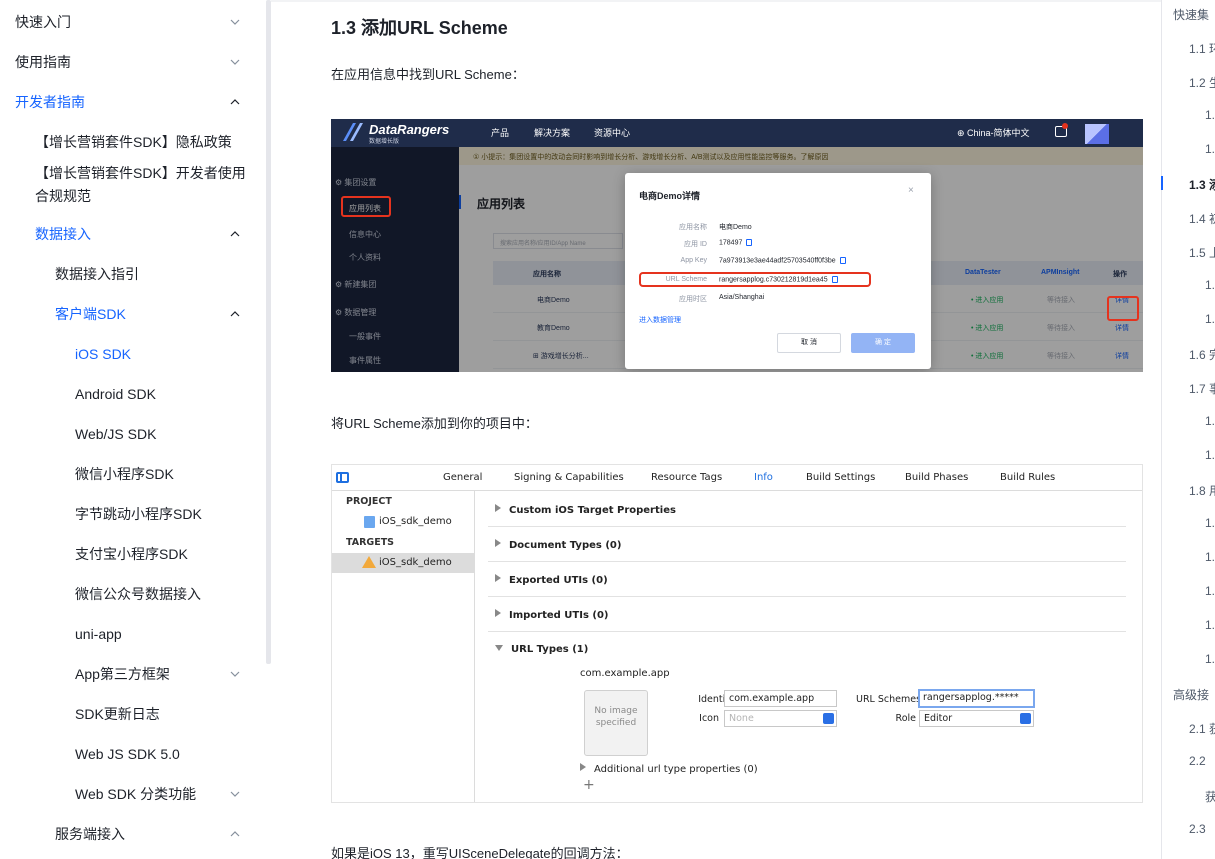 This screenshot has width=1215, height=859. I want to click on dr-app-id: 178497, so click(731, 243).